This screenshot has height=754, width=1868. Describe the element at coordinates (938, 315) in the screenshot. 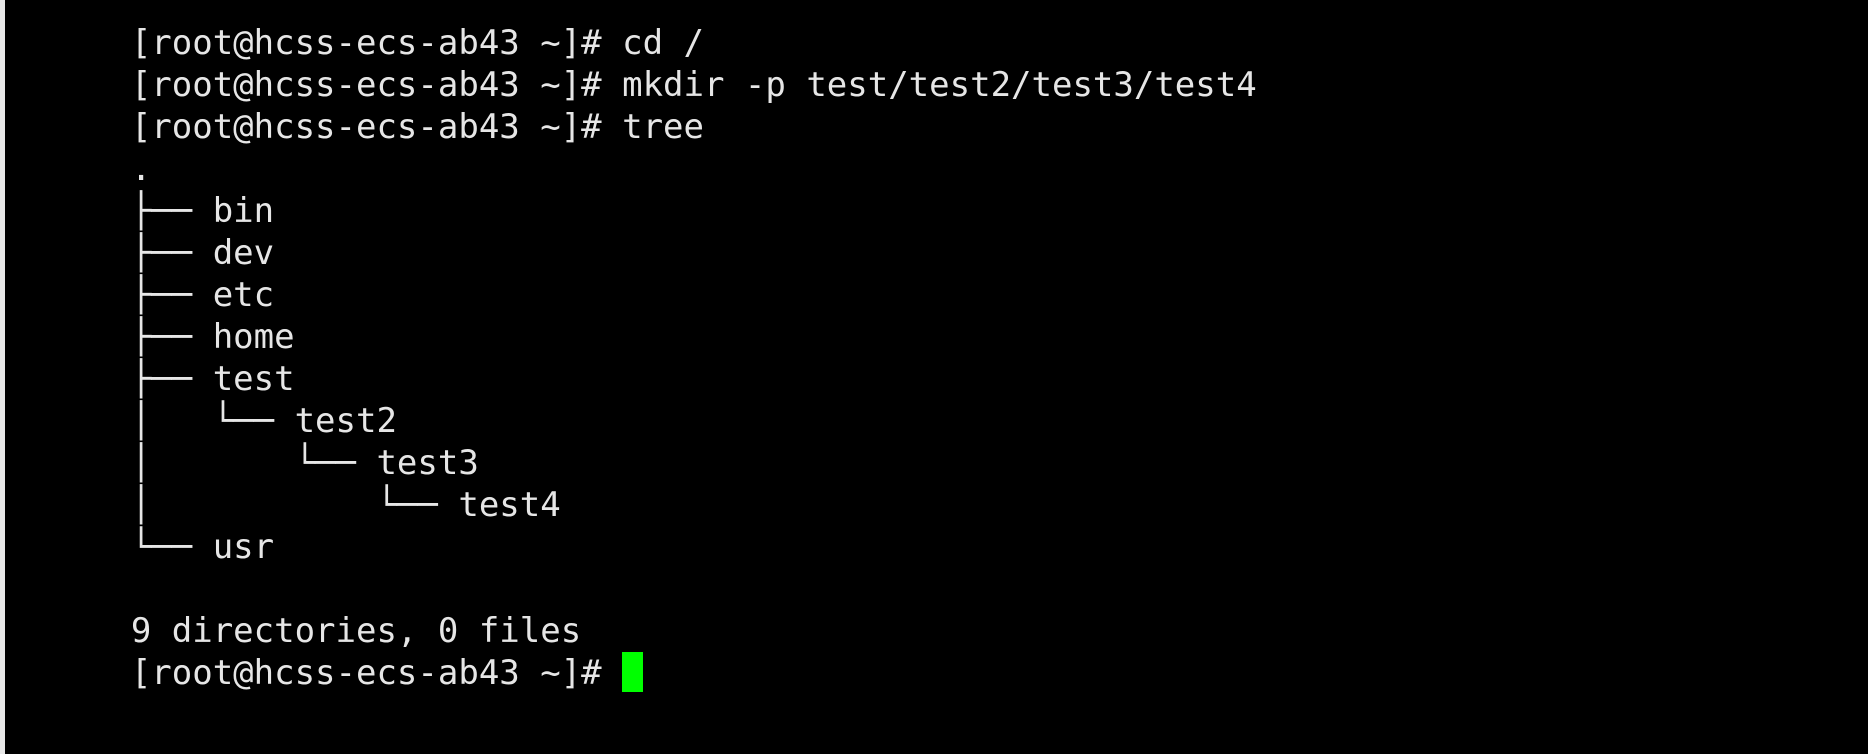

I see `terminal-line: ├── home` at that location.